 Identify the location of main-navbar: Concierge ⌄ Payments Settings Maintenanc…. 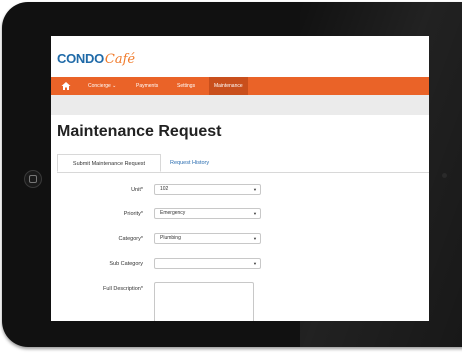
(240, 86).